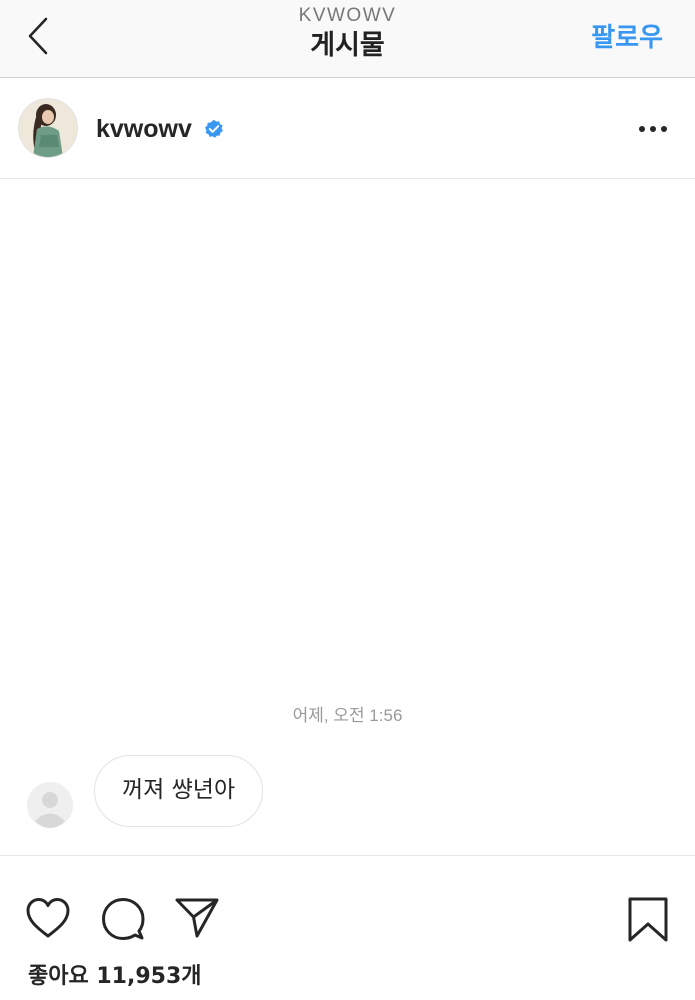 The width and height of the screenshot is (695, 1000). Describe the element at coordinates (347, 39) in the screenshot. I see `top-navigation-bar: KVWOWV 게시물 팔로우` at that location.